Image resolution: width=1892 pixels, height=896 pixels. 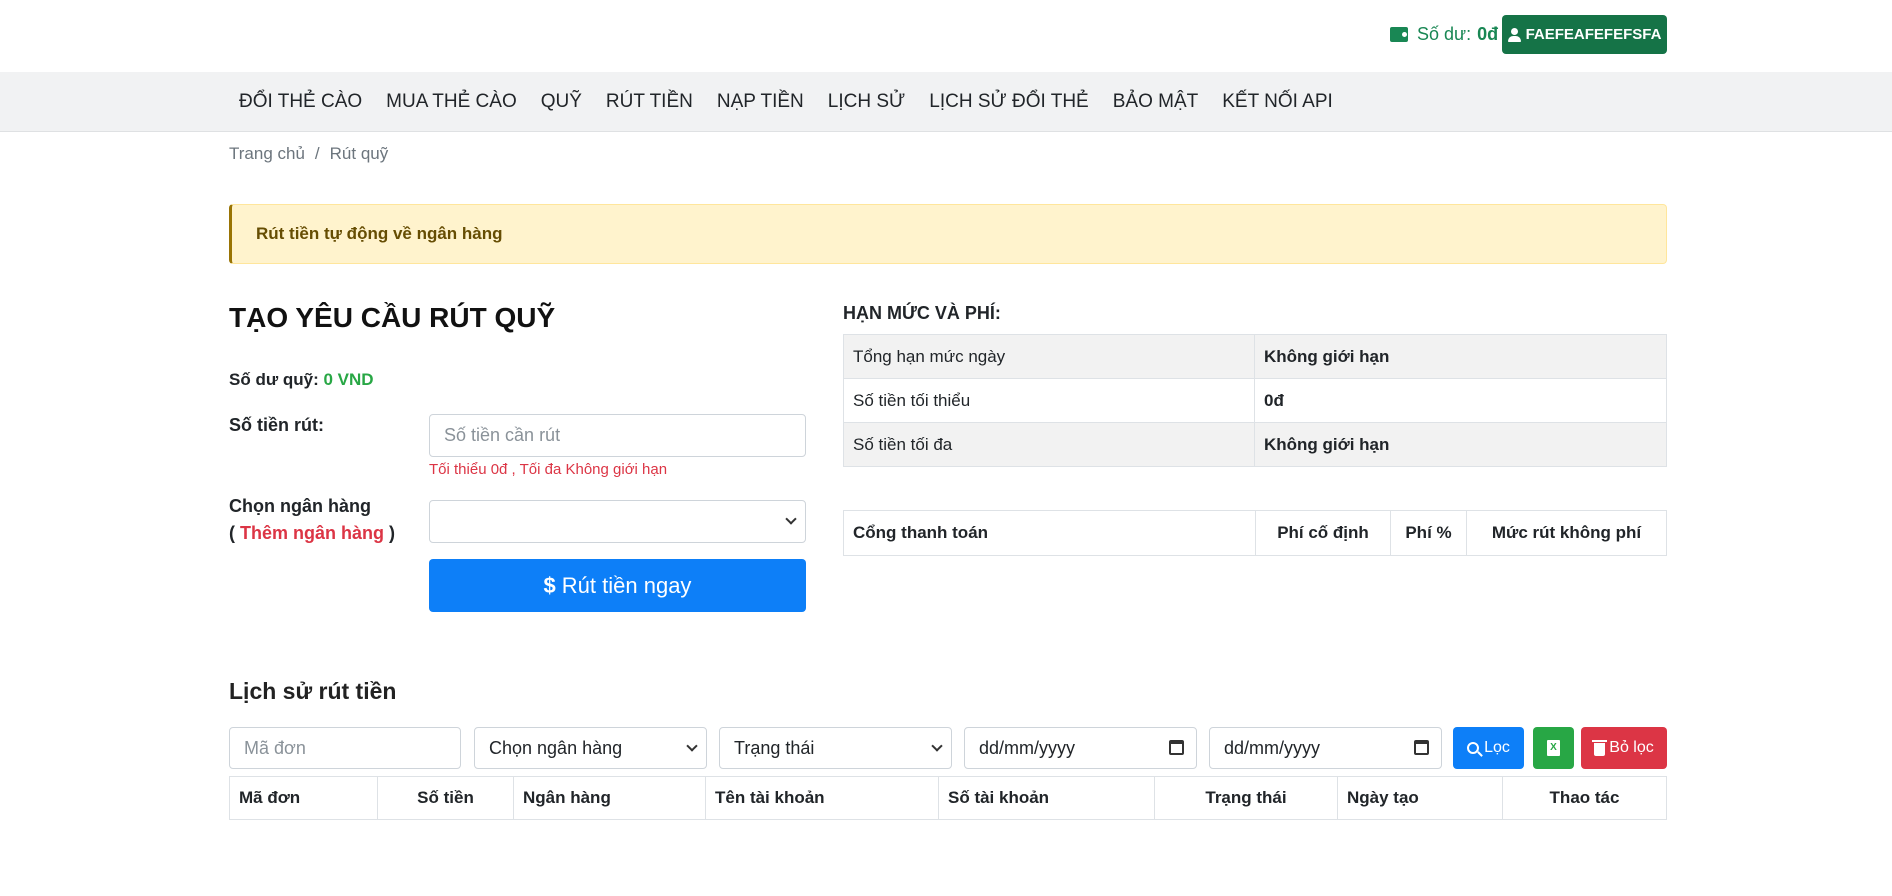 I want to click on export-excel-button: X, so click(x=1553, y=748).